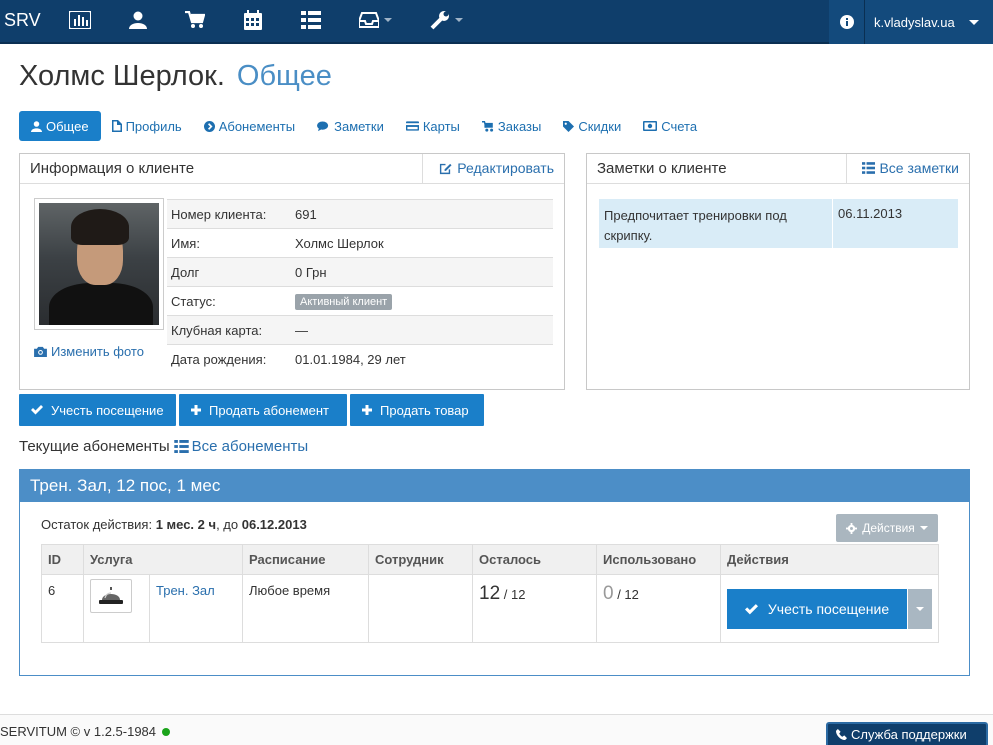 This screenshot has width=993, height=745. I want to click on phone-icon, so click(841, 734).